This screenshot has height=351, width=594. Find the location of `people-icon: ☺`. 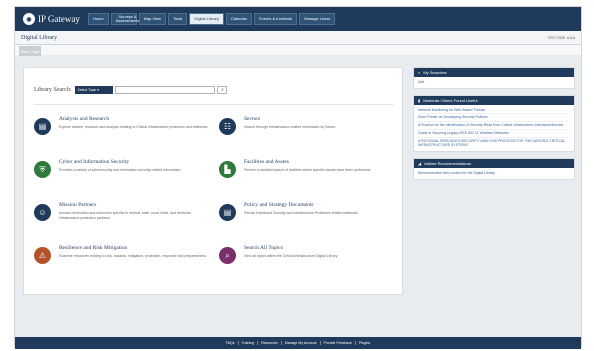

people-icon: ☺ is located at coordinates (42, 212).